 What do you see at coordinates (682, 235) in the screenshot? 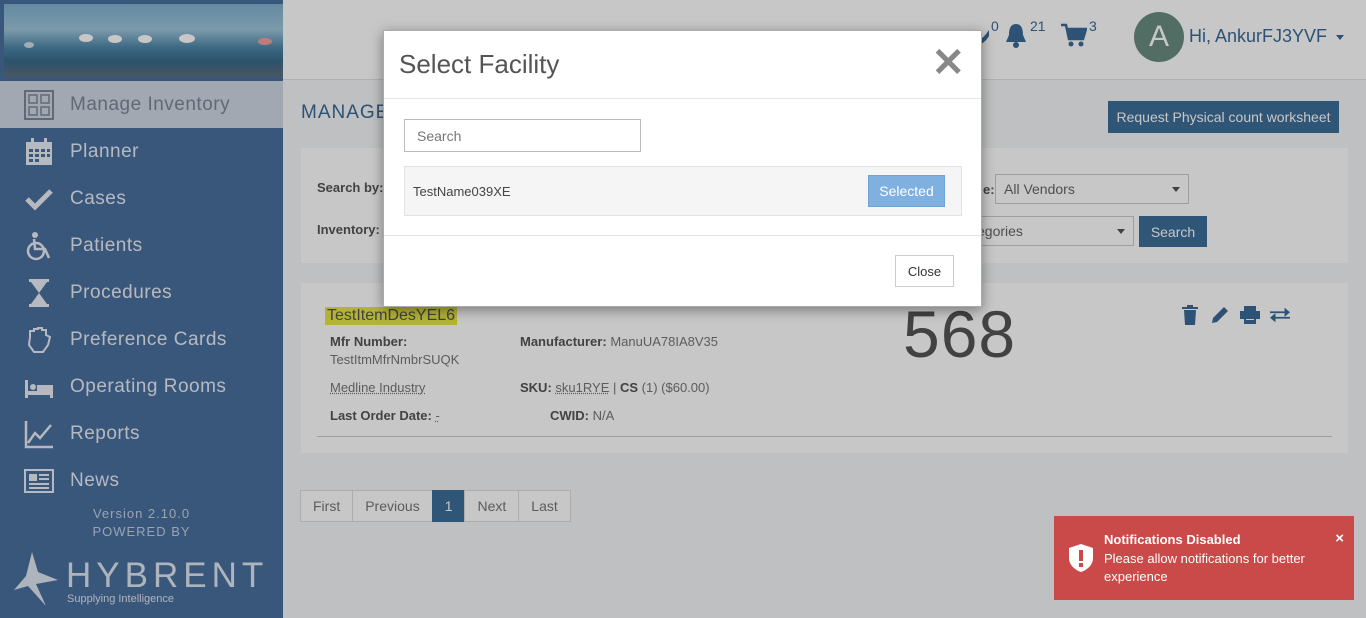
I see `modal-footer-divider` at bounding box center [682, 235].